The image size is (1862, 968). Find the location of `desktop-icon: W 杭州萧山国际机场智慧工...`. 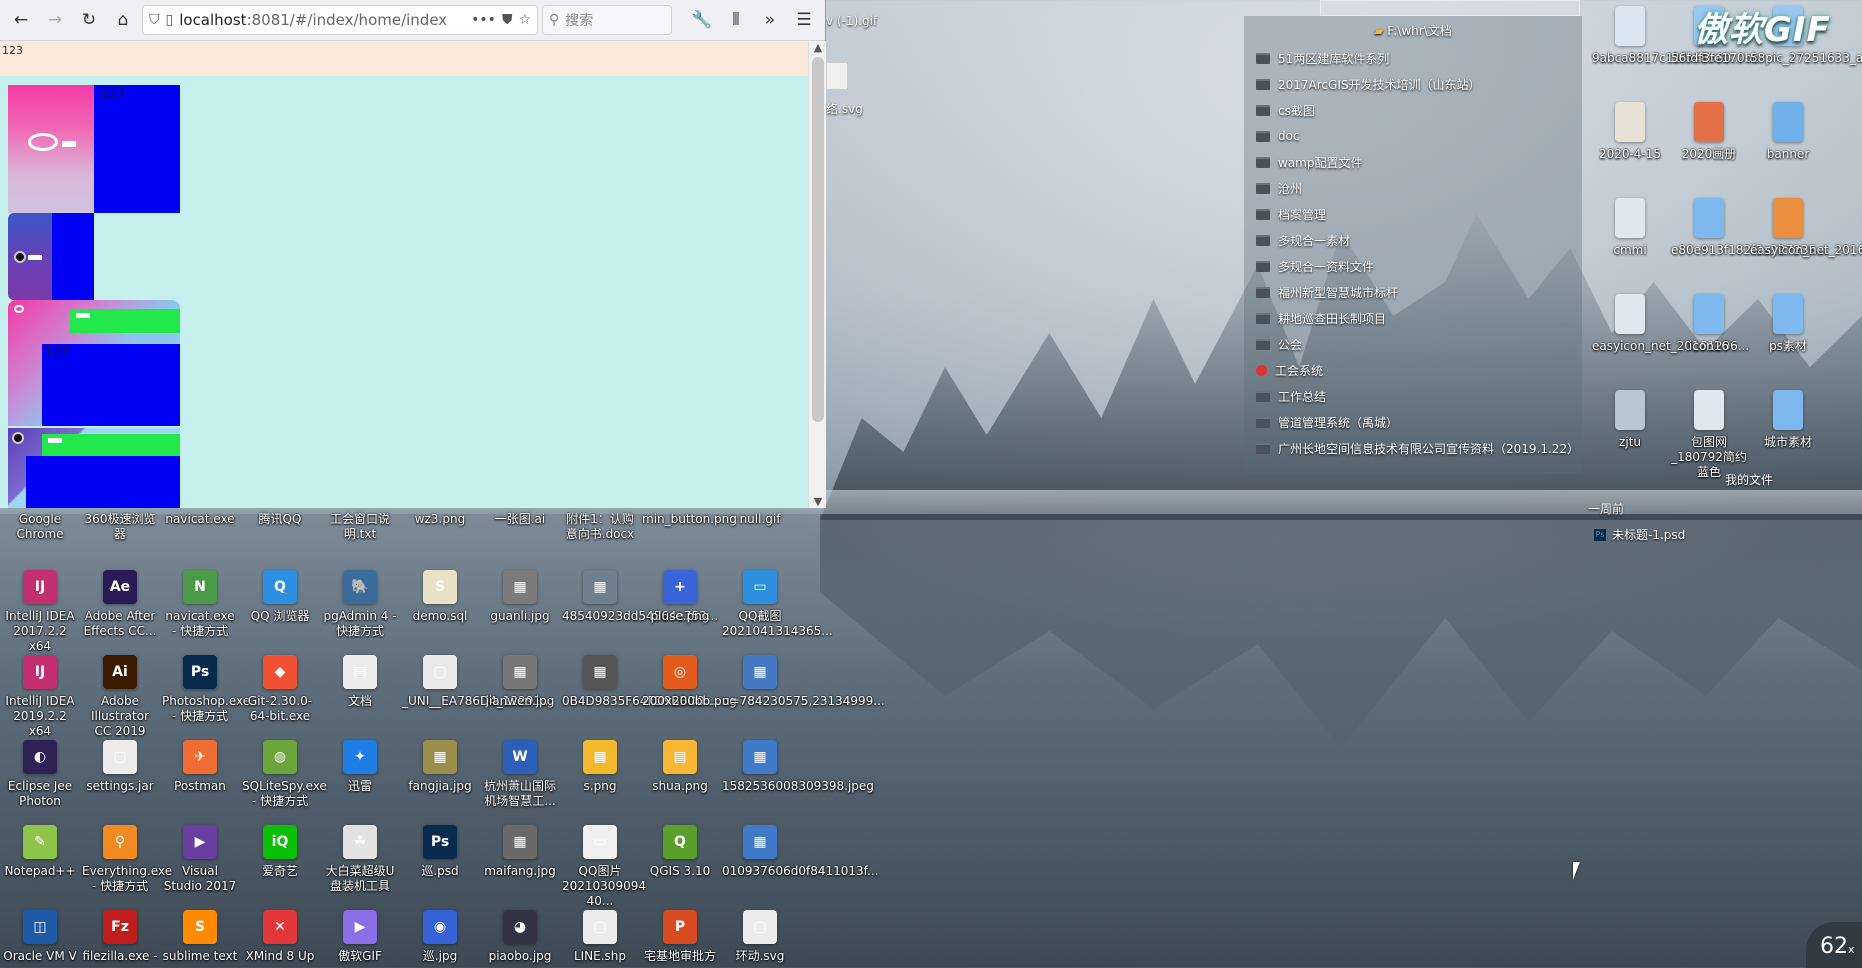

desktop-icon: W 杭州萧山国际机场智慧工... is located at coordinates (520, 774).